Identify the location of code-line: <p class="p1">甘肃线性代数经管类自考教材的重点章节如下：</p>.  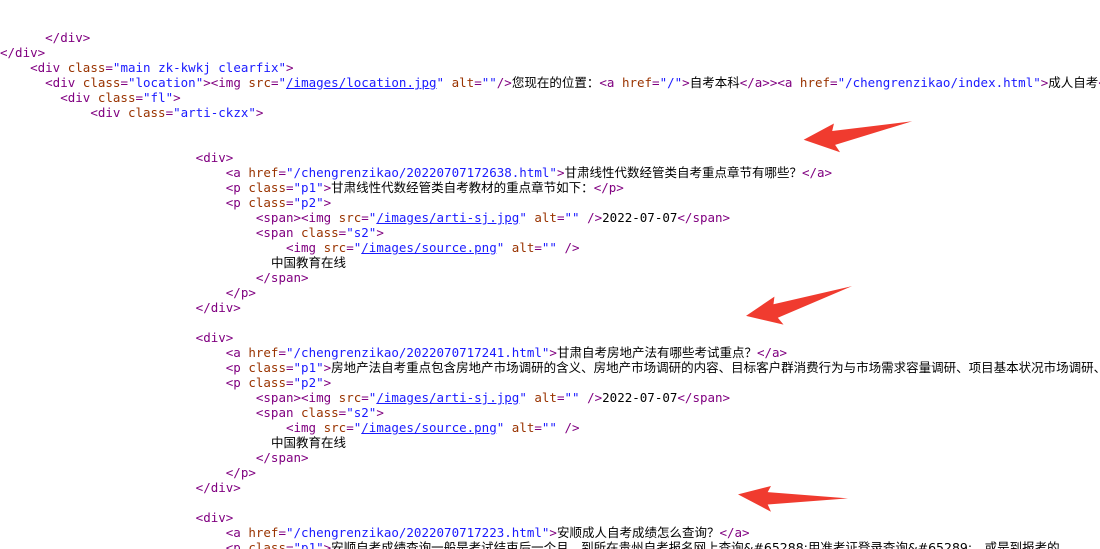
(550, 187).